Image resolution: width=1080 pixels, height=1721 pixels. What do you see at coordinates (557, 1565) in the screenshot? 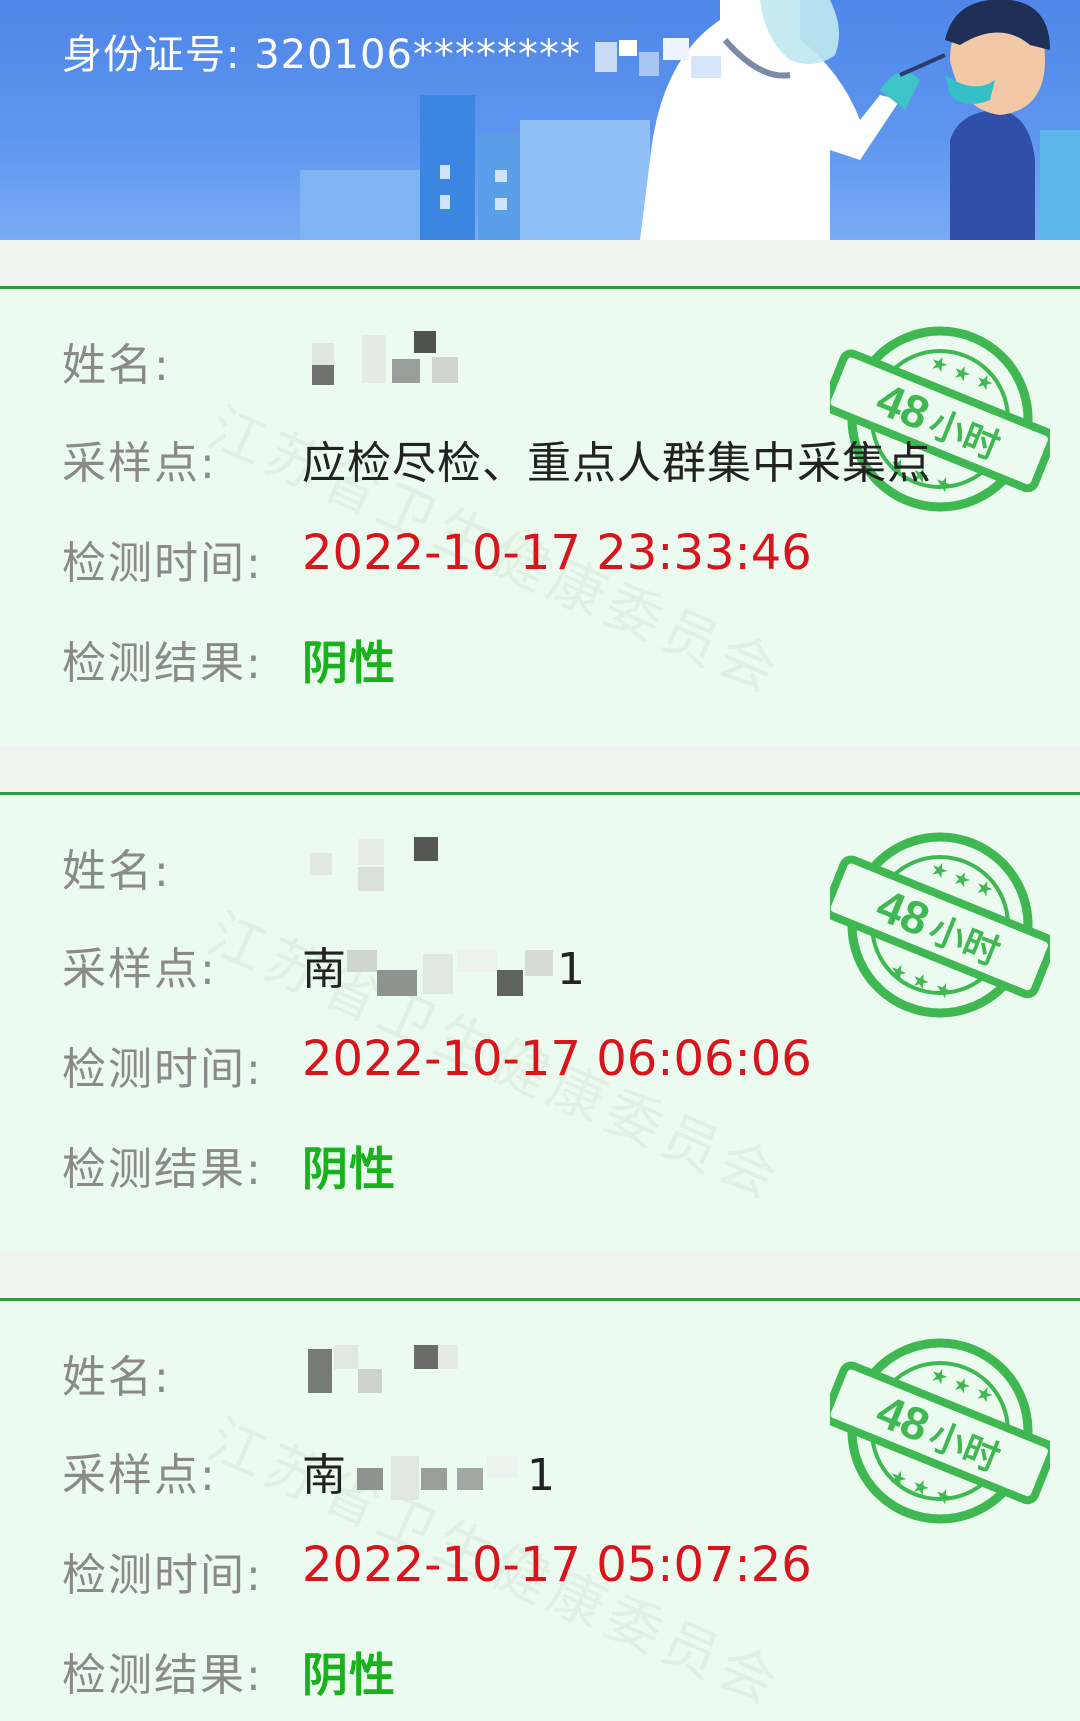
I see `time-value: 2022-10-17 05:07:26` at bounding box center [557, 1565].